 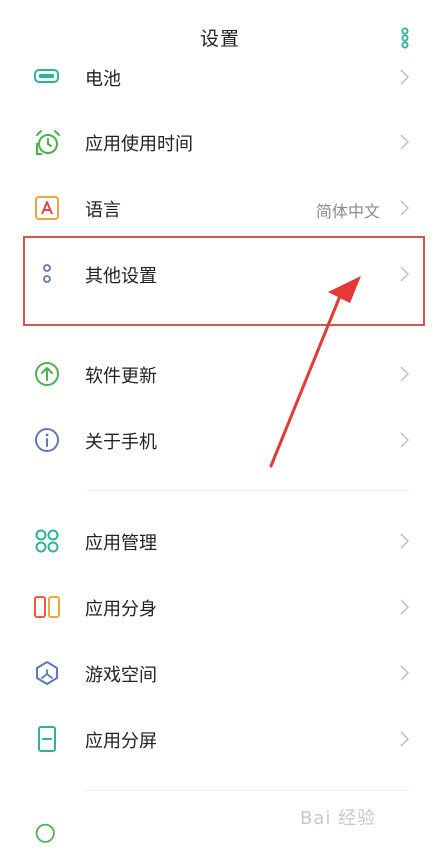 What do you see at coordinates (47, 739) in the screenshot?
I see `split-screen-icon` at bounding box center [47, 739].